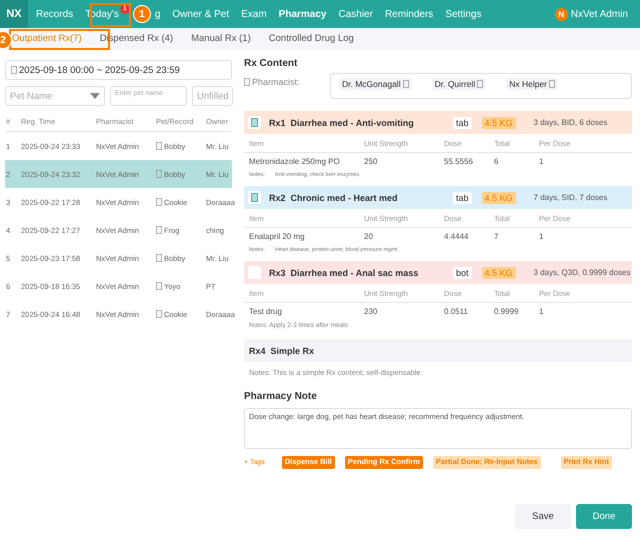  I want to click on tab: Manual Rx (1), so click(225, 39).